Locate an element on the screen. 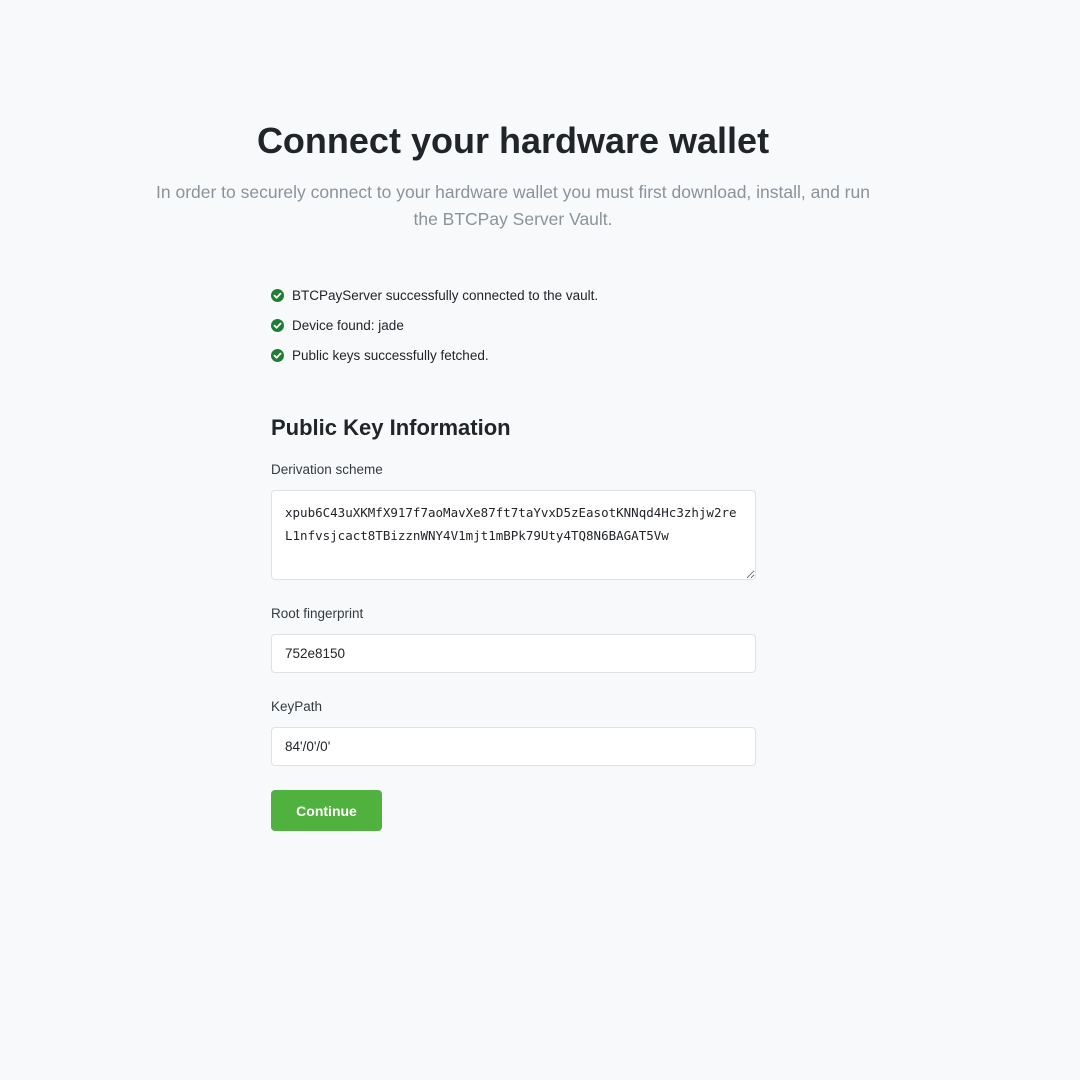 The width and height of the screenshot is (1080, 1080). root-fingerprint-label: Root fingerprint is located at coordinates (317, 613).